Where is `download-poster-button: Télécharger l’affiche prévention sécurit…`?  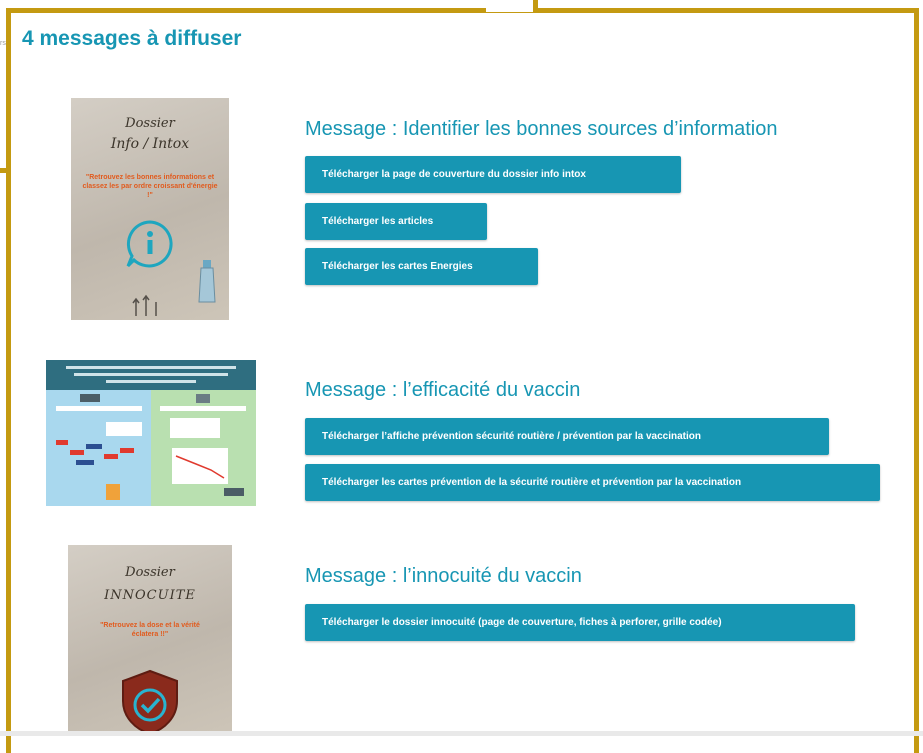
download-poster-button: Télécharger l’affiche prévention sécurit… is located at coordinates (567, 436).